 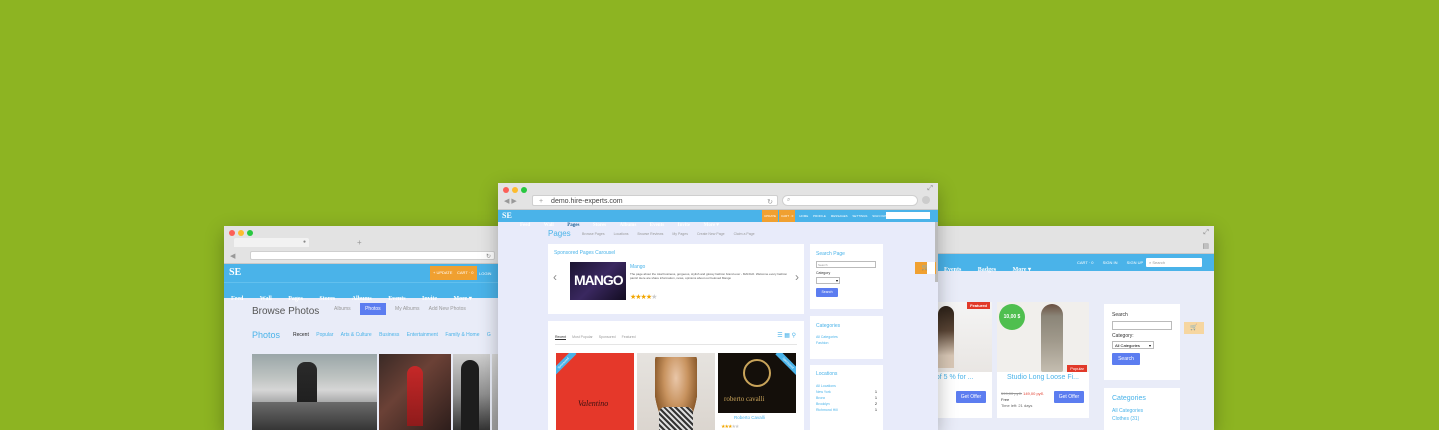 I want to click on subnav-reviews: Browse Reviews, so click(x=651, y=234).